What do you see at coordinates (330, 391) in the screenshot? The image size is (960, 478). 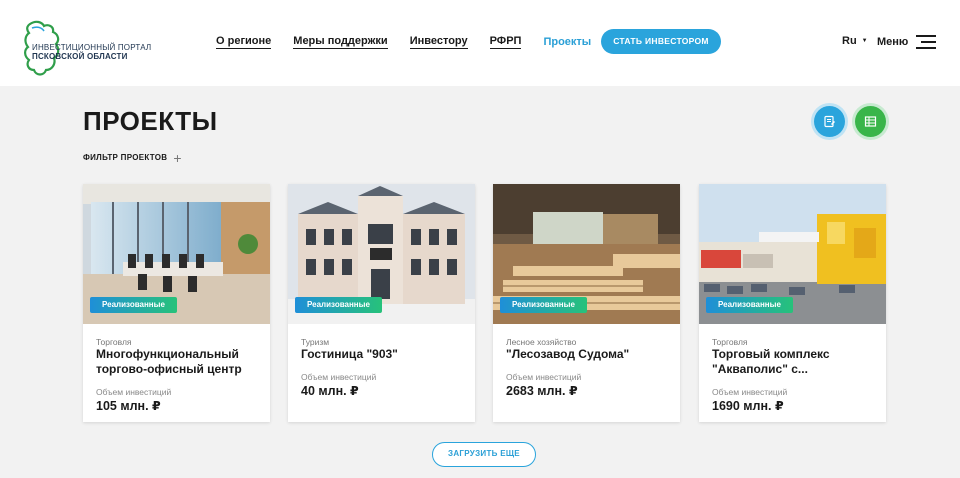 I see `investment-volume: 40 млн. ₽` at bounding box center [330, 391].